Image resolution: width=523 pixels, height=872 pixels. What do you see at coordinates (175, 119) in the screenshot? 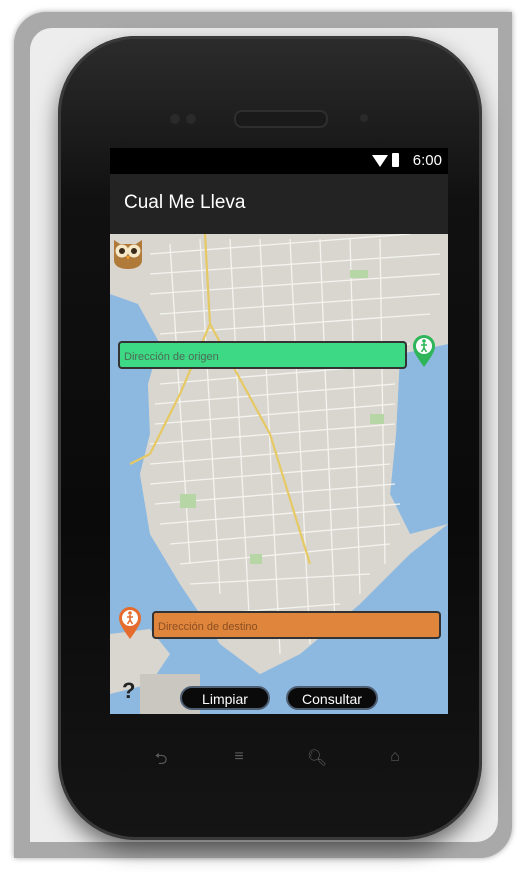
I see `proximity-sensor` at bounding box center [175, 119].